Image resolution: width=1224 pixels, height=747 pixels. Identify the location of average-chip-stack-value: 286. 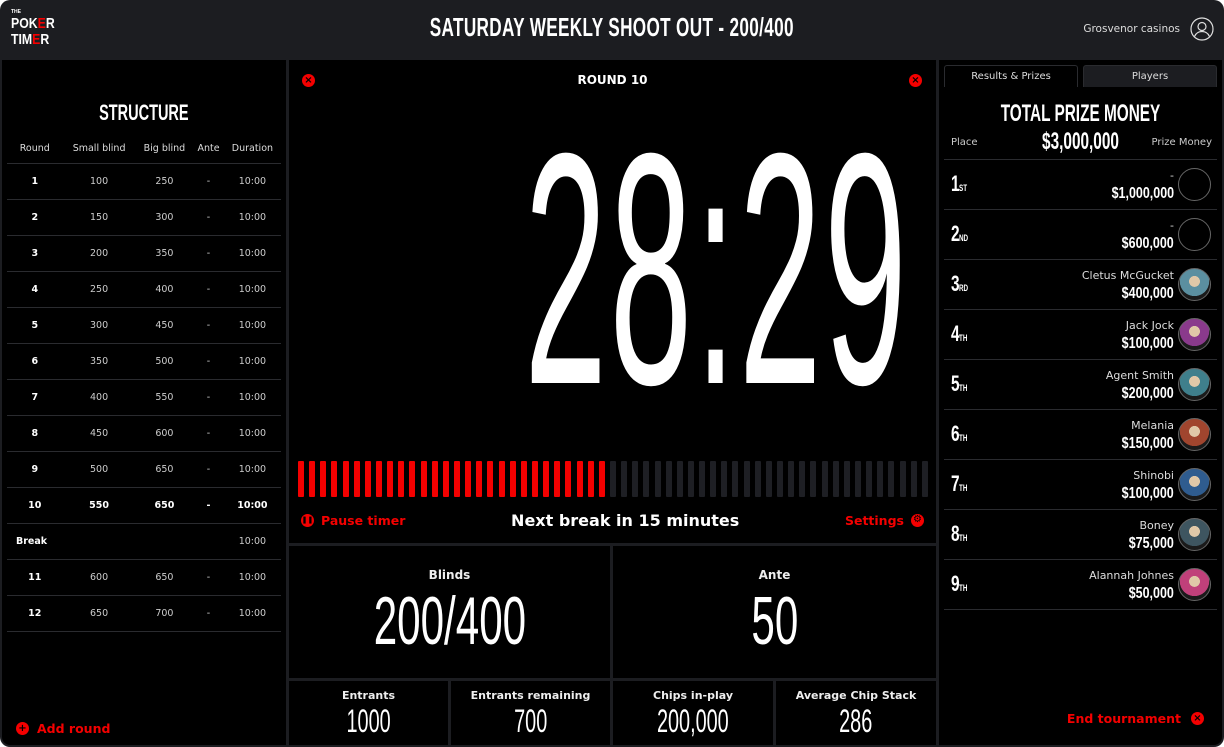
(856, 721).